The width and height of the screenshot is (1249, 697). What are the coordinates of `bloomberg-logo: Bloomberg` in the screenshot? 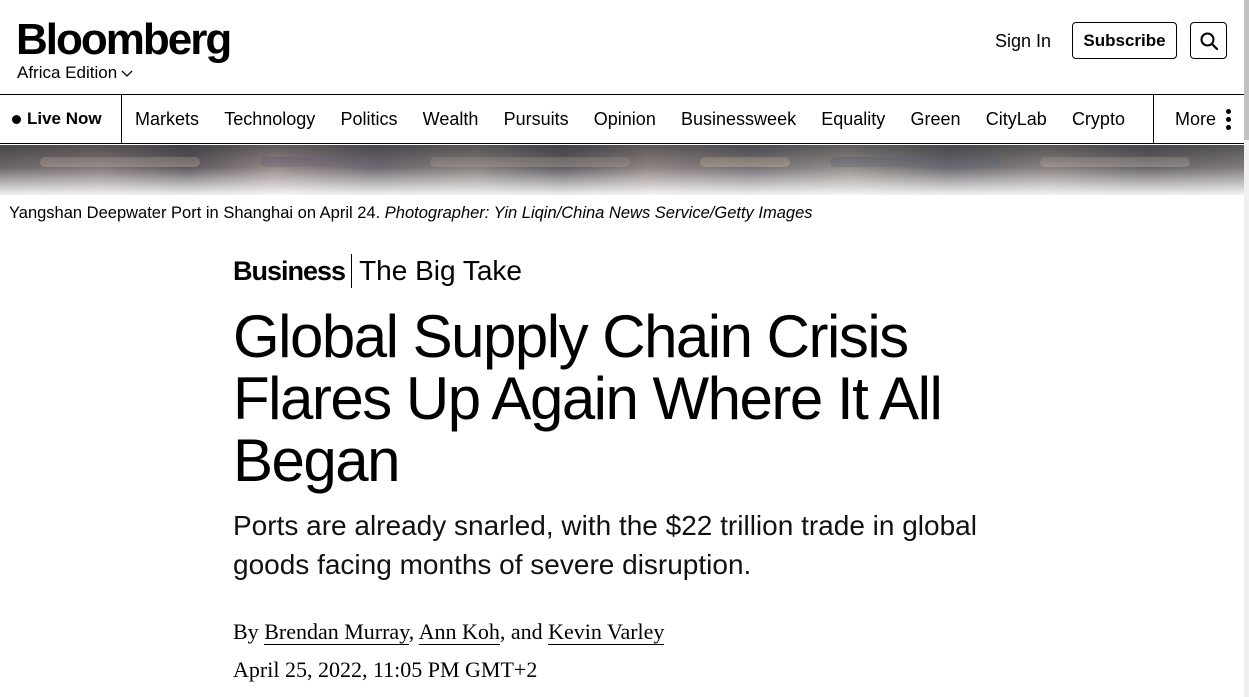 It's located at (124, 40).